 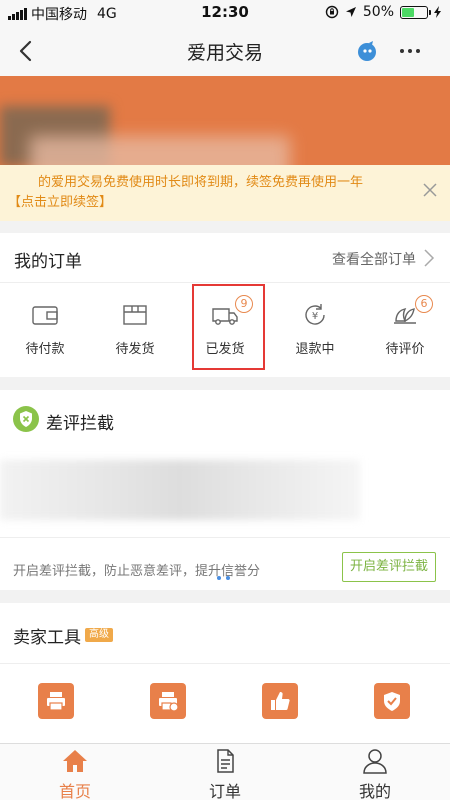 I want to click on order-pending-payment: 待付款, so click(x=45, y=328).